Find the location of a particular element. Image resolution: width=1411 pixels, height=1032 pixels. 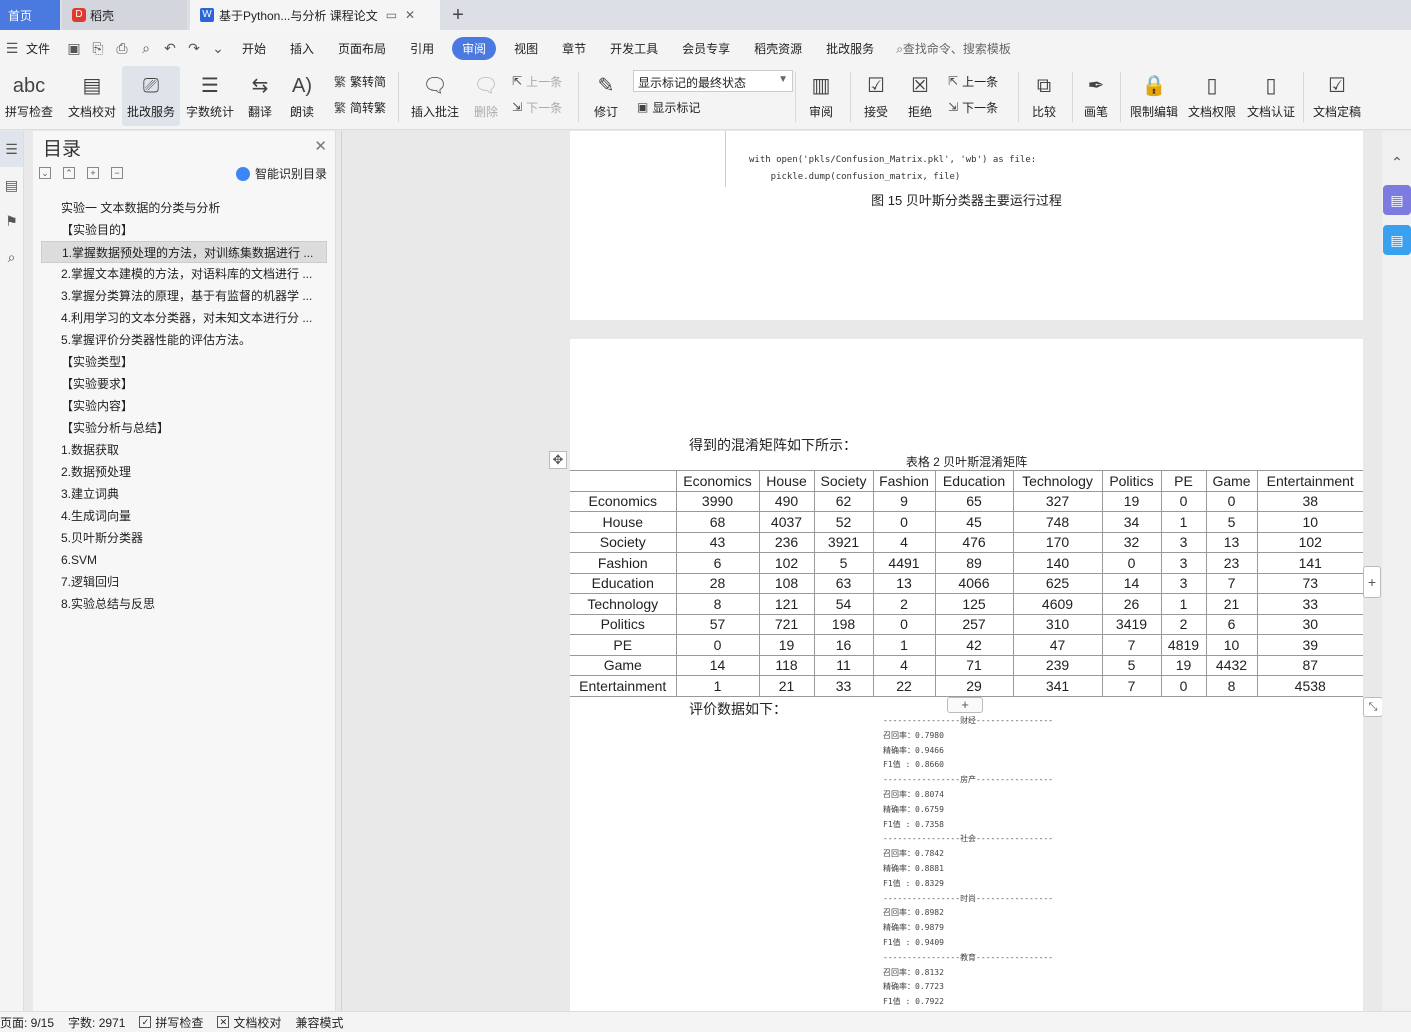

table-cell: 4066 is located at coordinates (974, 583).